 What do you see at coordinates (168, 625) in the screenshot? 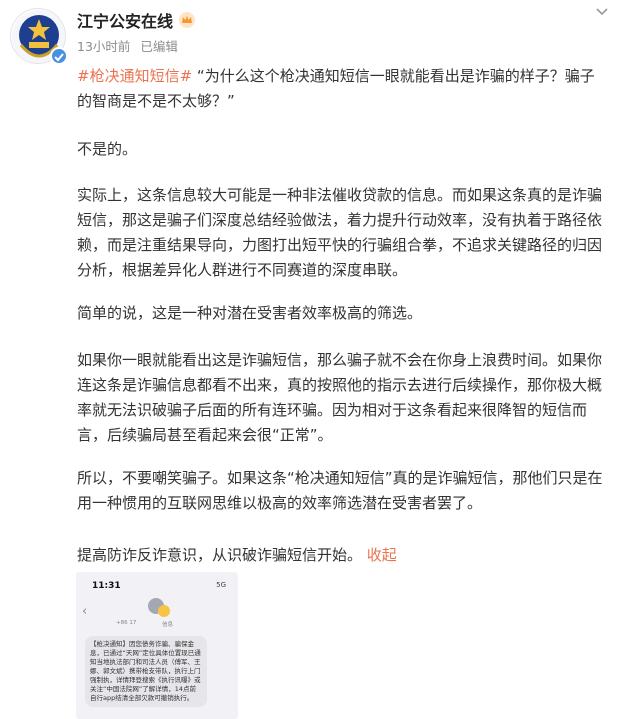
I see `screenshot-label: 信息` at bounding box center [168, 625].